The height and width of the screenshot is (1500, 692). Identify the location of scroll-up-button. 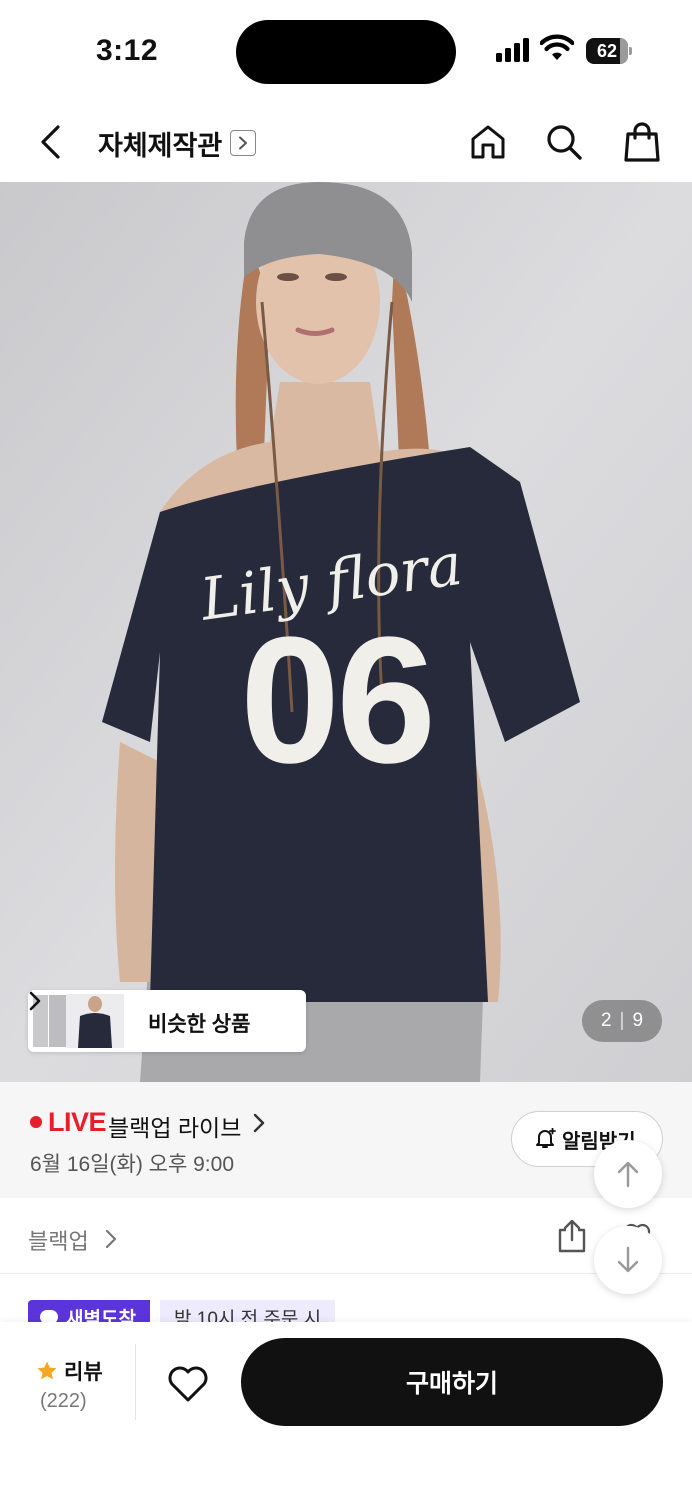
(628, 1174).